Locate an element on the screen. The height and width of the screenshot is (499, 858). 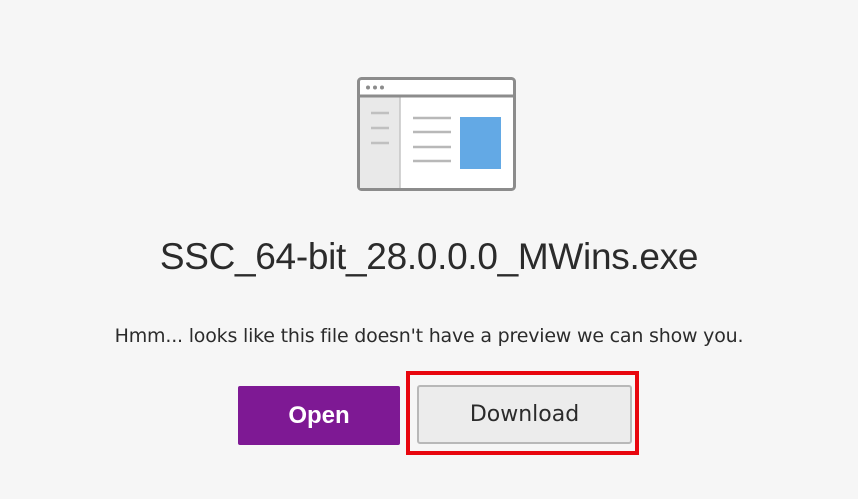
file-name: SSC_64-bit_28.0.0.0_MWins.exe is located at coordinates (429, 256).